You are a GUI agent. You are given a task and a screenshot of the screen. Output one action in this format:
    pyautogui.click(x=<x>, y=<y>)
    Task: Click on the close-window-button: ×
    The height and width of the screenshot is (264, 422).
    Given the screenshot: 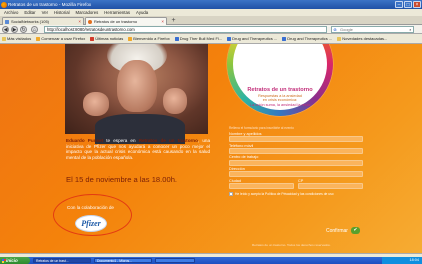 What is the action you would take?
    pyautogui.click(x=417, y=4)
    